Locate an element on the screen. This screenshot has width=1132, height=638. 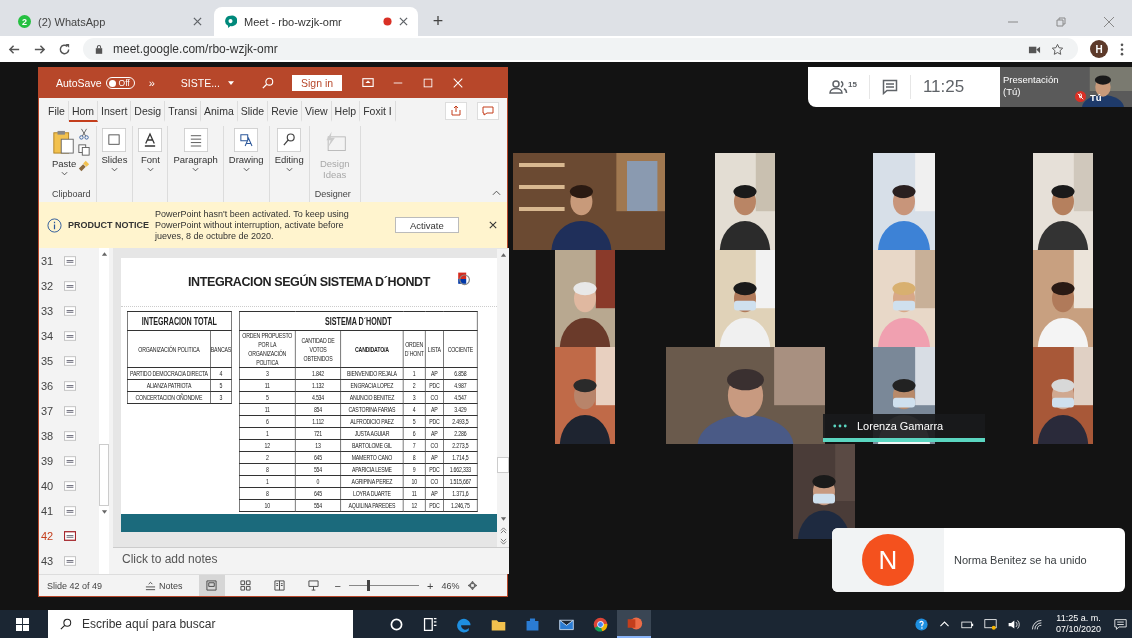
profile-avatar: H is located at coordinates (1099, 49).